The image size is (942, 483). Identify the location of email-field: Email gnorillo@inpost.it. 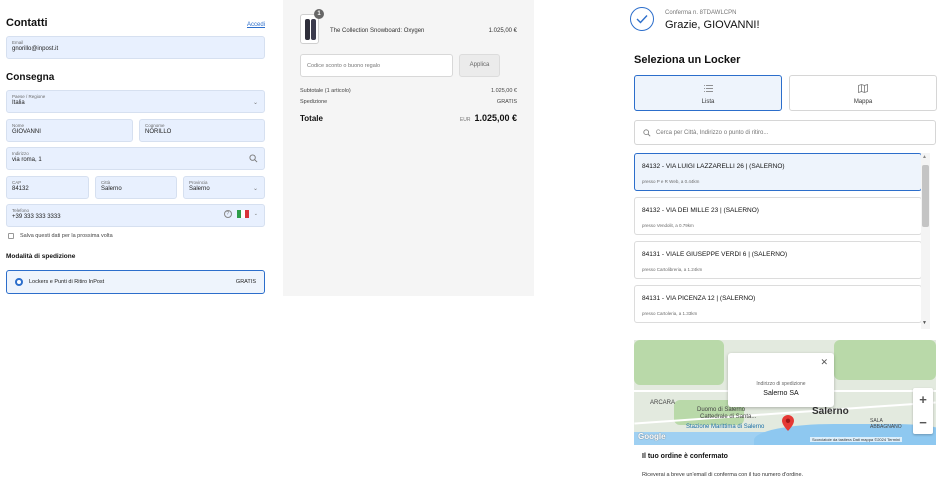
(135, 47).